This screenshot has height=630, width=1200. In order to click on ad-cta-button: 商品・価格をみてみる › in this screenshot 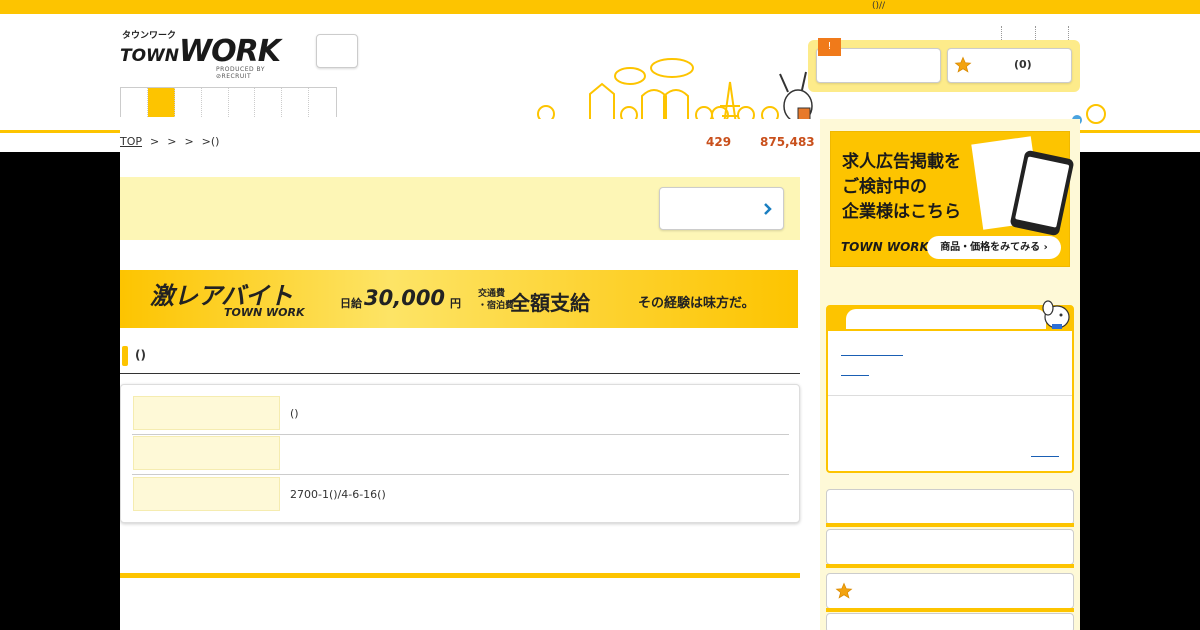, I will do `click(994, 247)`.